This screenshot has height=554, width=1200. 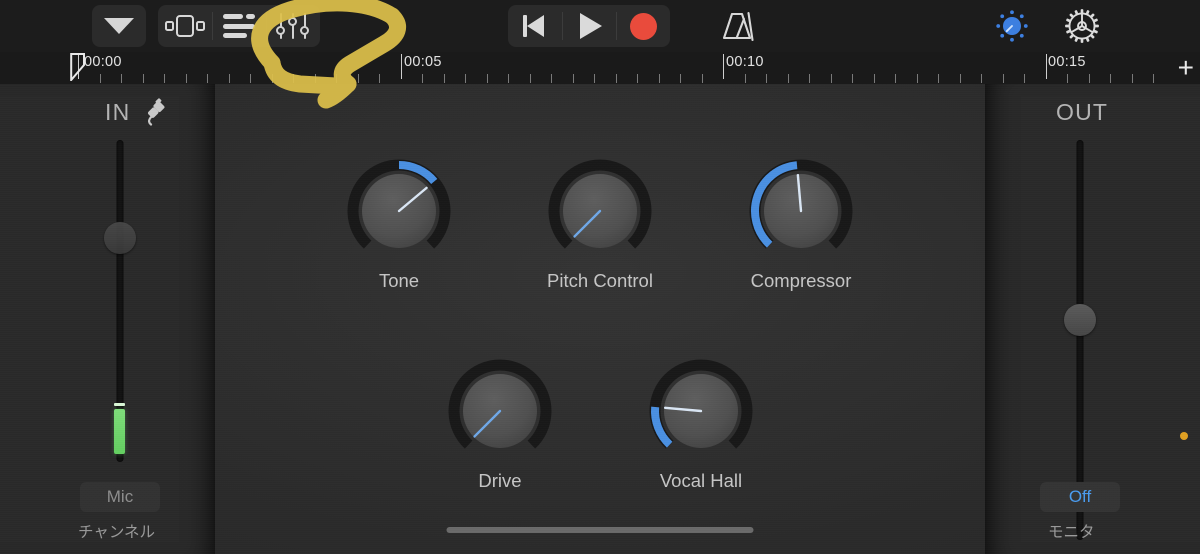 What do you see at coordinates (423, 62) in the screenshot?
I see `ruler-time-label: 00:05` at bounding box center [423, 62].